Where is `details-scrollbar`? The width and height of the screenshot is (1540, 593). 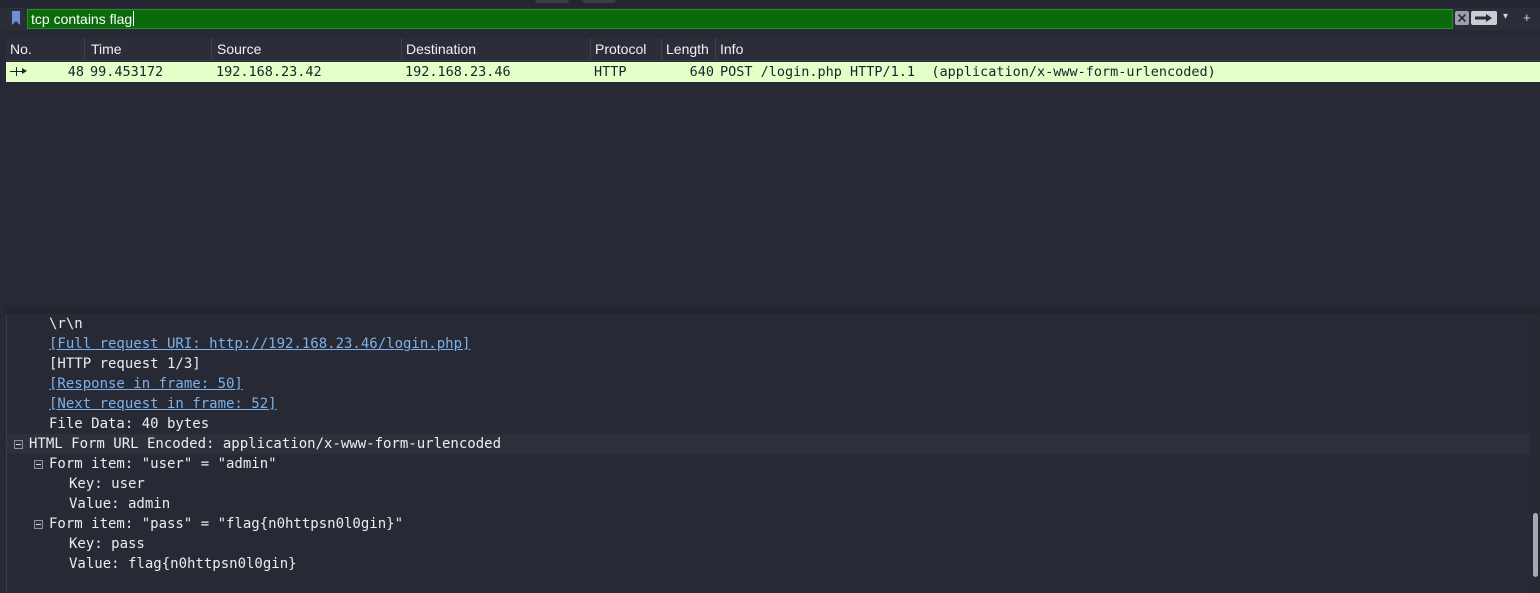 details-scrollbar is located at coordinates (1535, 453).